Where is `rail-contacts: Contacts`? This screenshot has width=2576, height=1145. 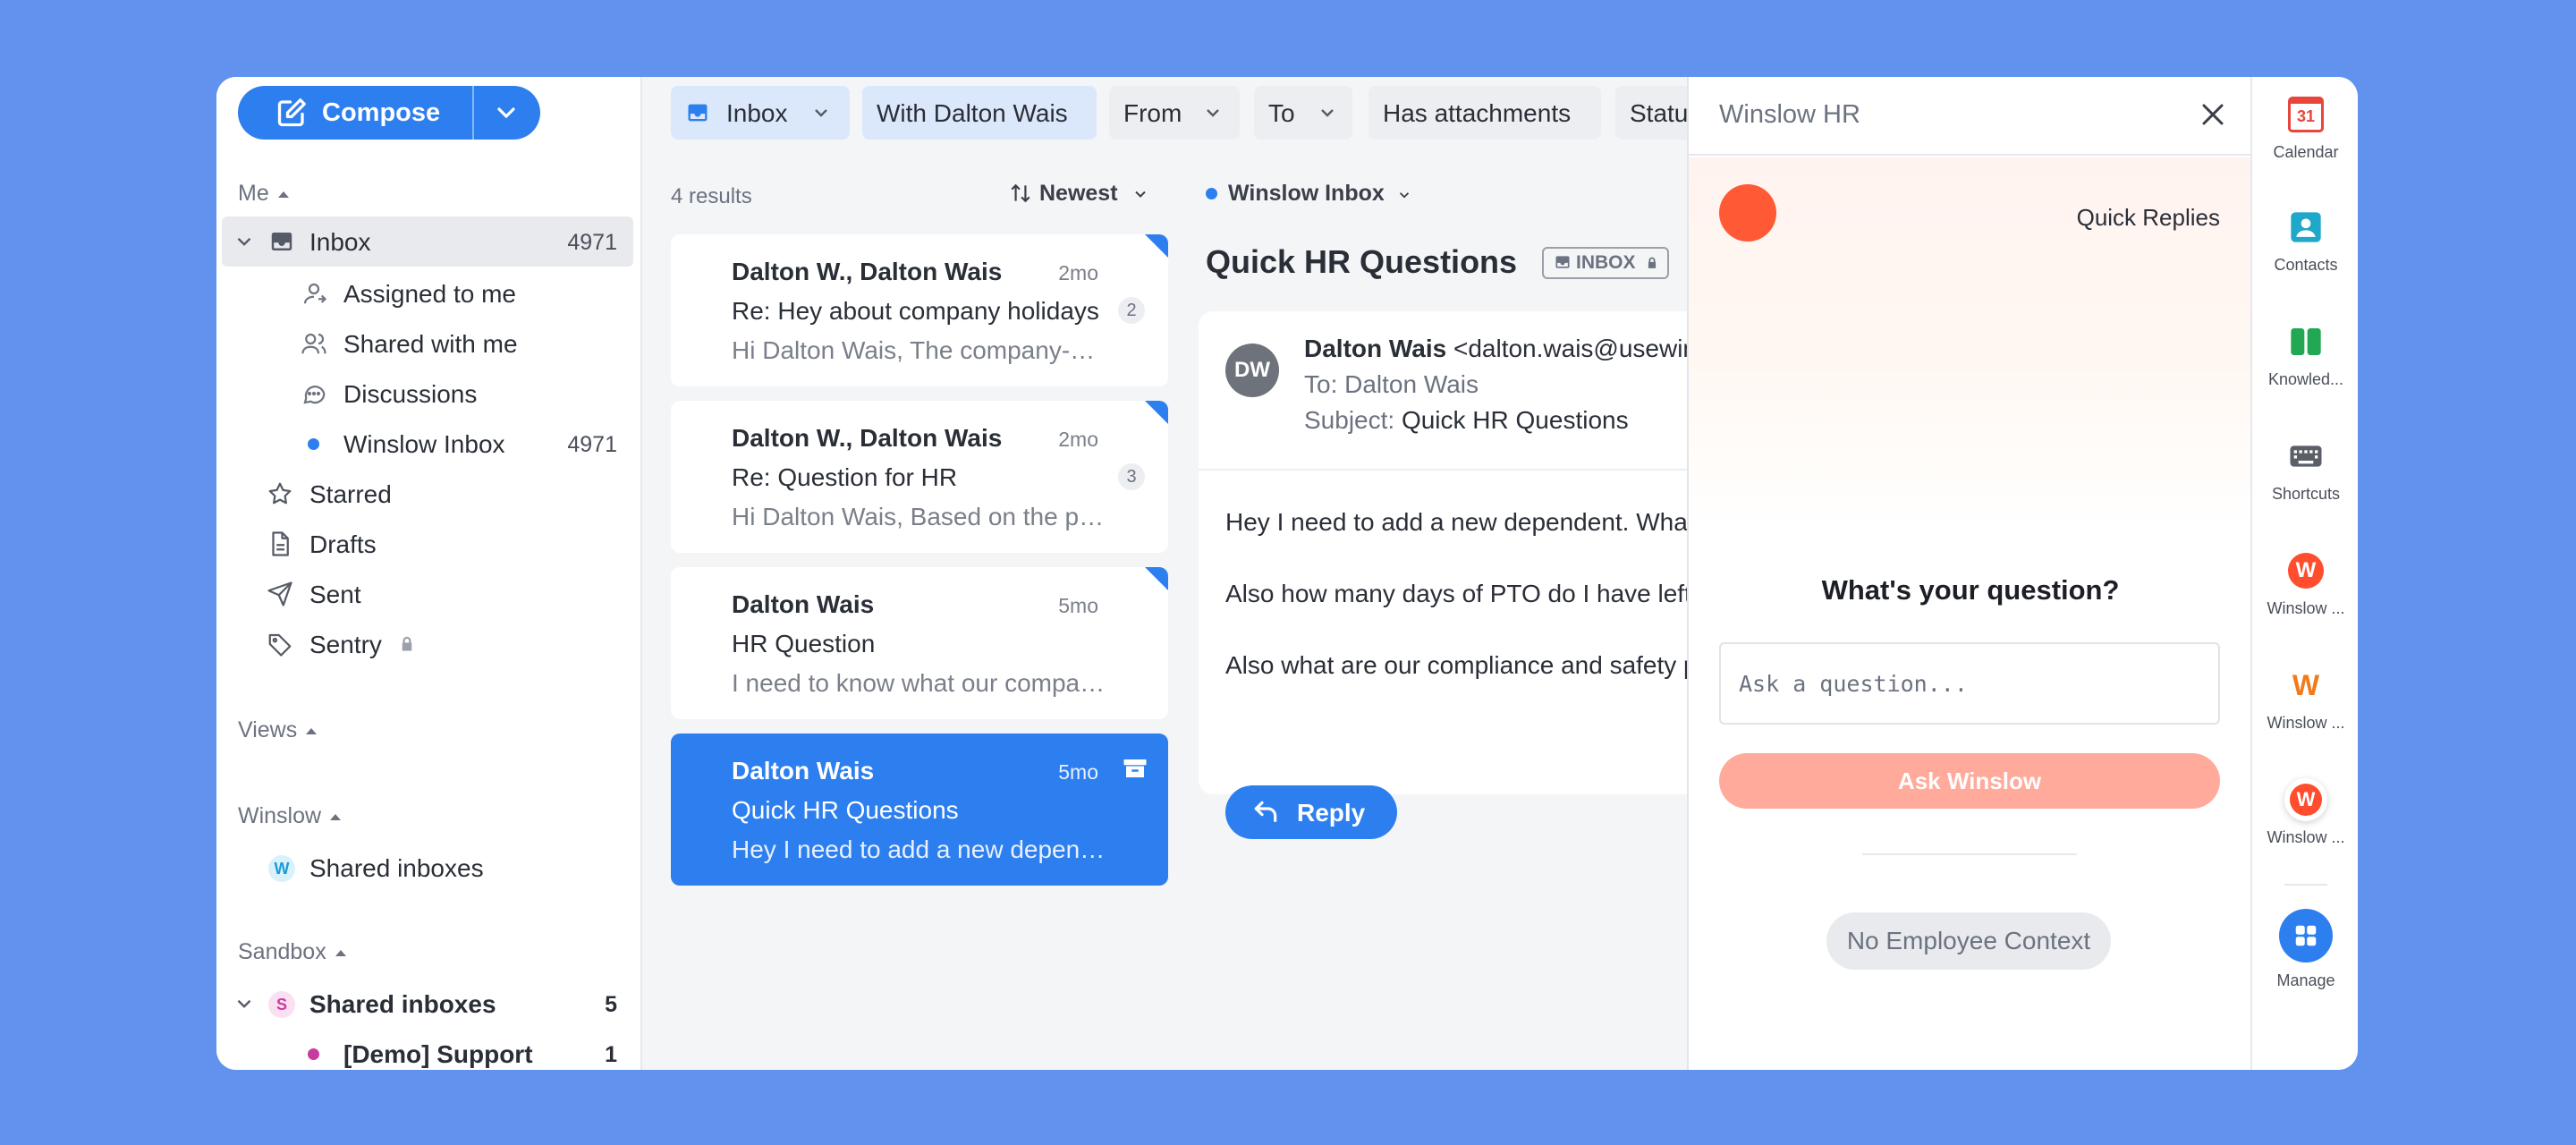 rail-contacts: Contacts is located at coordinates (2305, 246).